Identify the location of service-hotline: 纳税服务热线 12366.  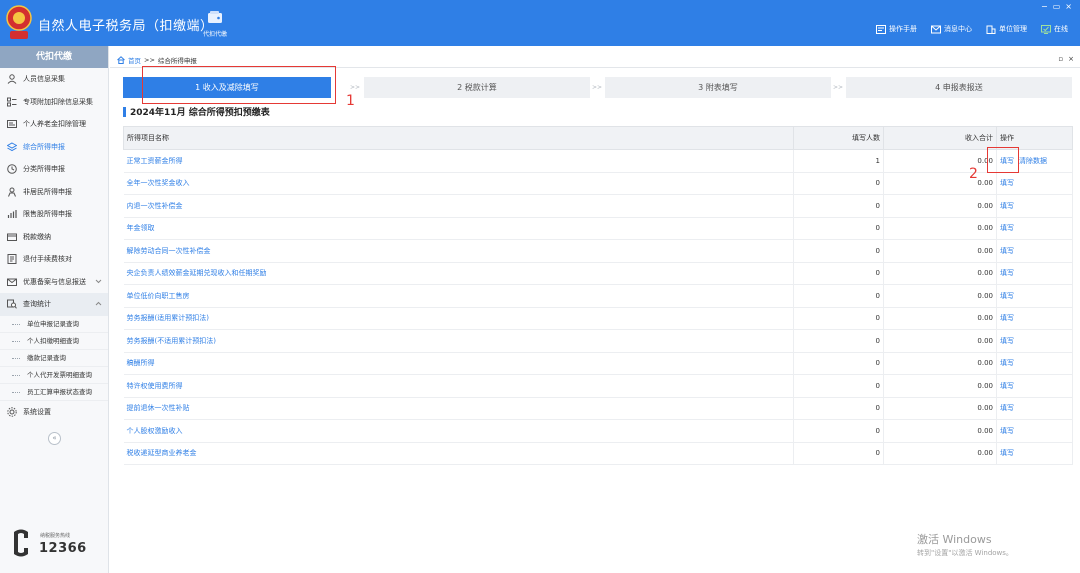
(57, 543).